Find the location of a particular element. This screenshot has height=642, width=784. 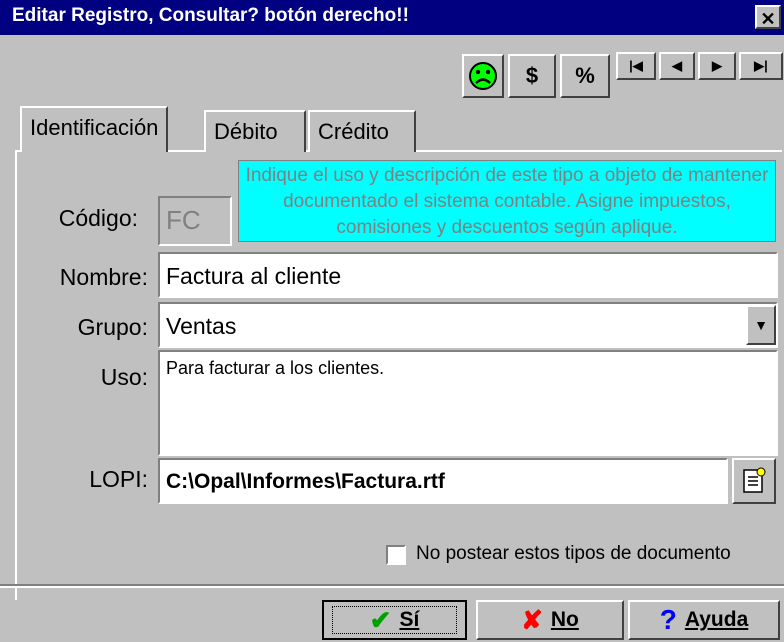

last-record-button: ▶| is located at coordinates (761, 66).